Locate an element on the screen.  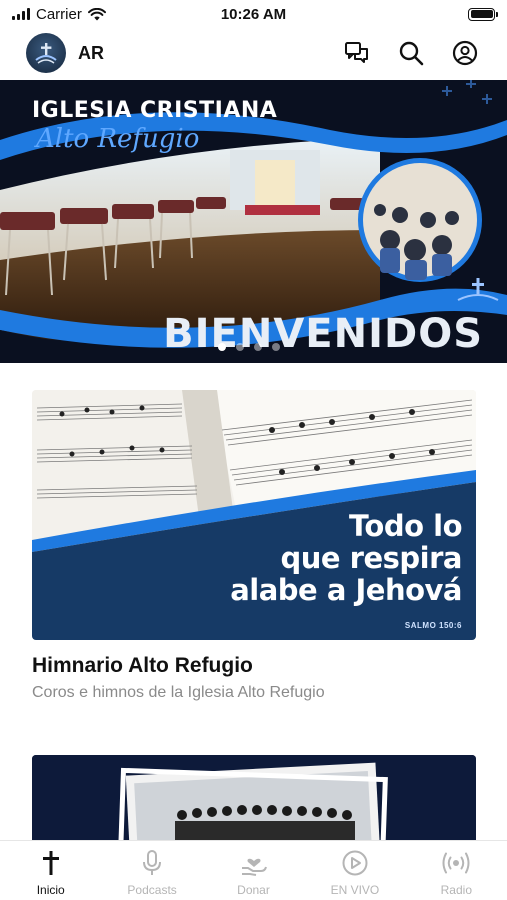
tab-en-vivo: EN VIVO is located at coordinates (354, 870).